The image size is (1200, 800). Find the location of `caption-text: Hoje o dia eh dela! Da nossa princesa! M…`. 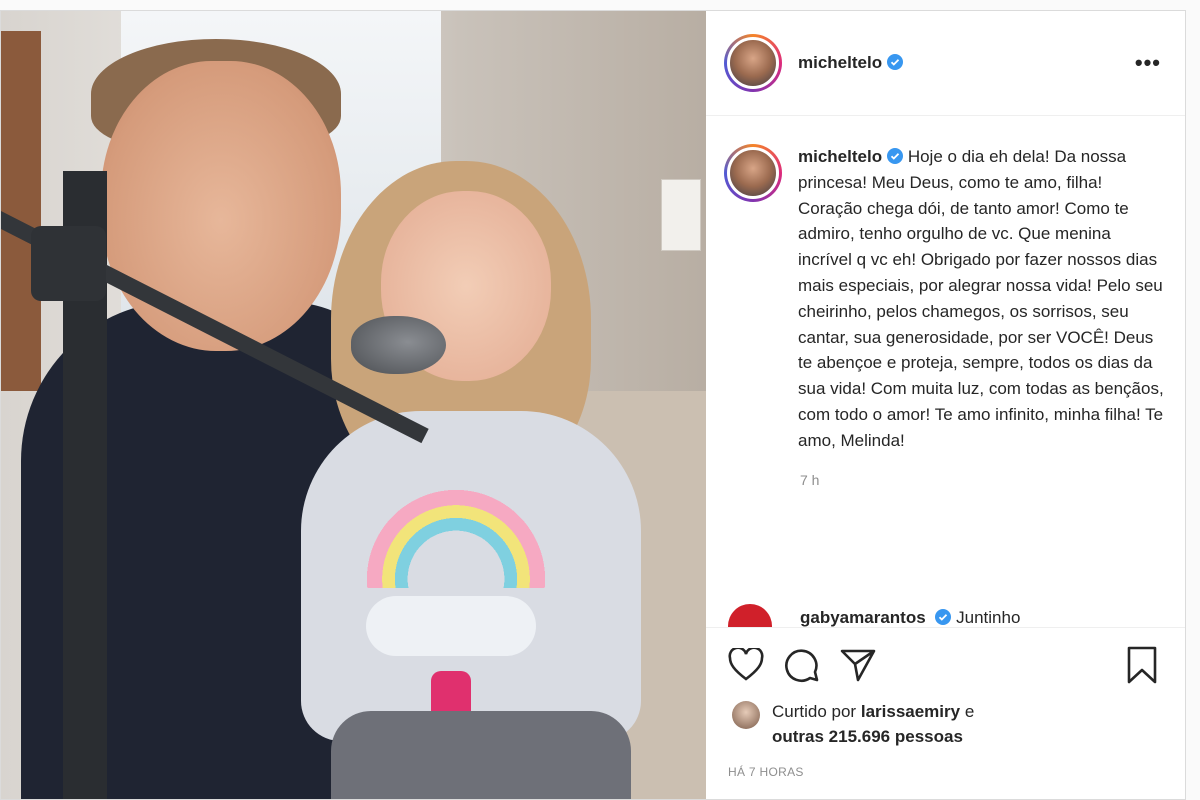

caption-text: Hoje o dia eh dela! Da nossa princesa! M… is located at coordinates (981, 298).